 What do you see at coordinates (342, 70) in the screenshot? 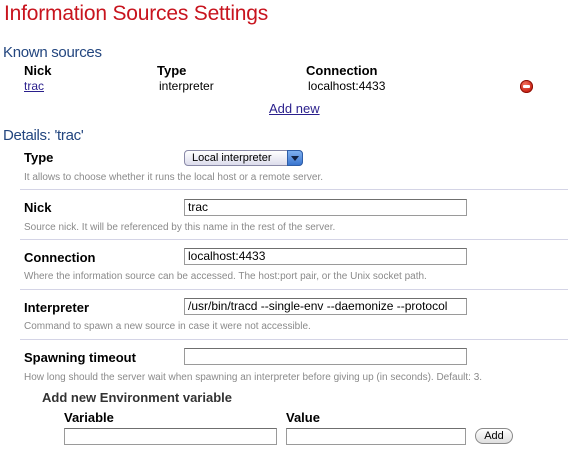
I see `column-header-connection: Connection` at bounding box center [342, 70].